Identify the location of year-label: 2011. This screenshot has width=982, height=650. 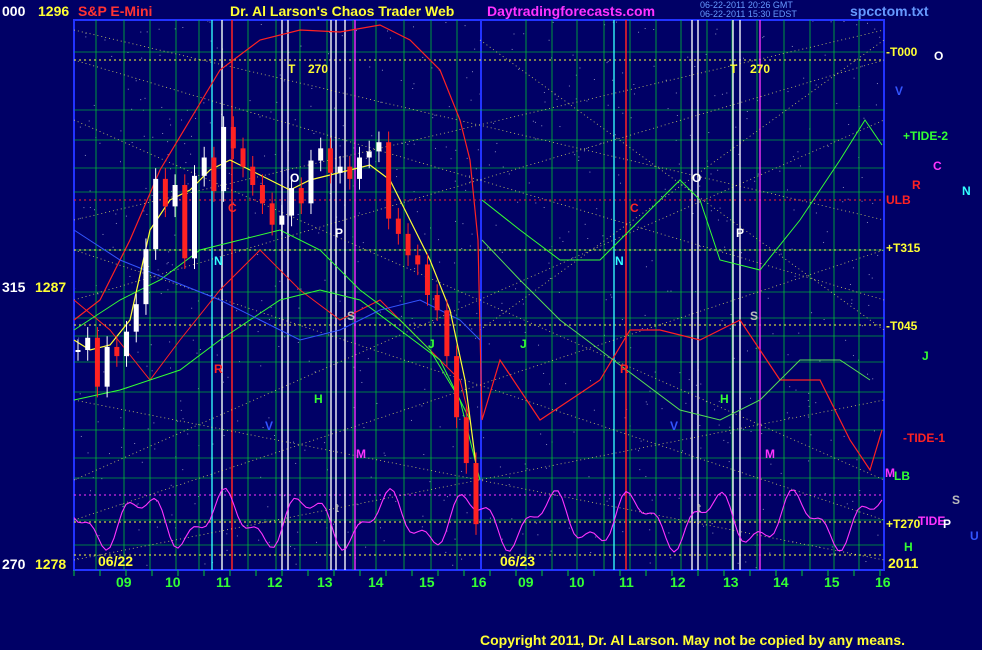
(903, 563).